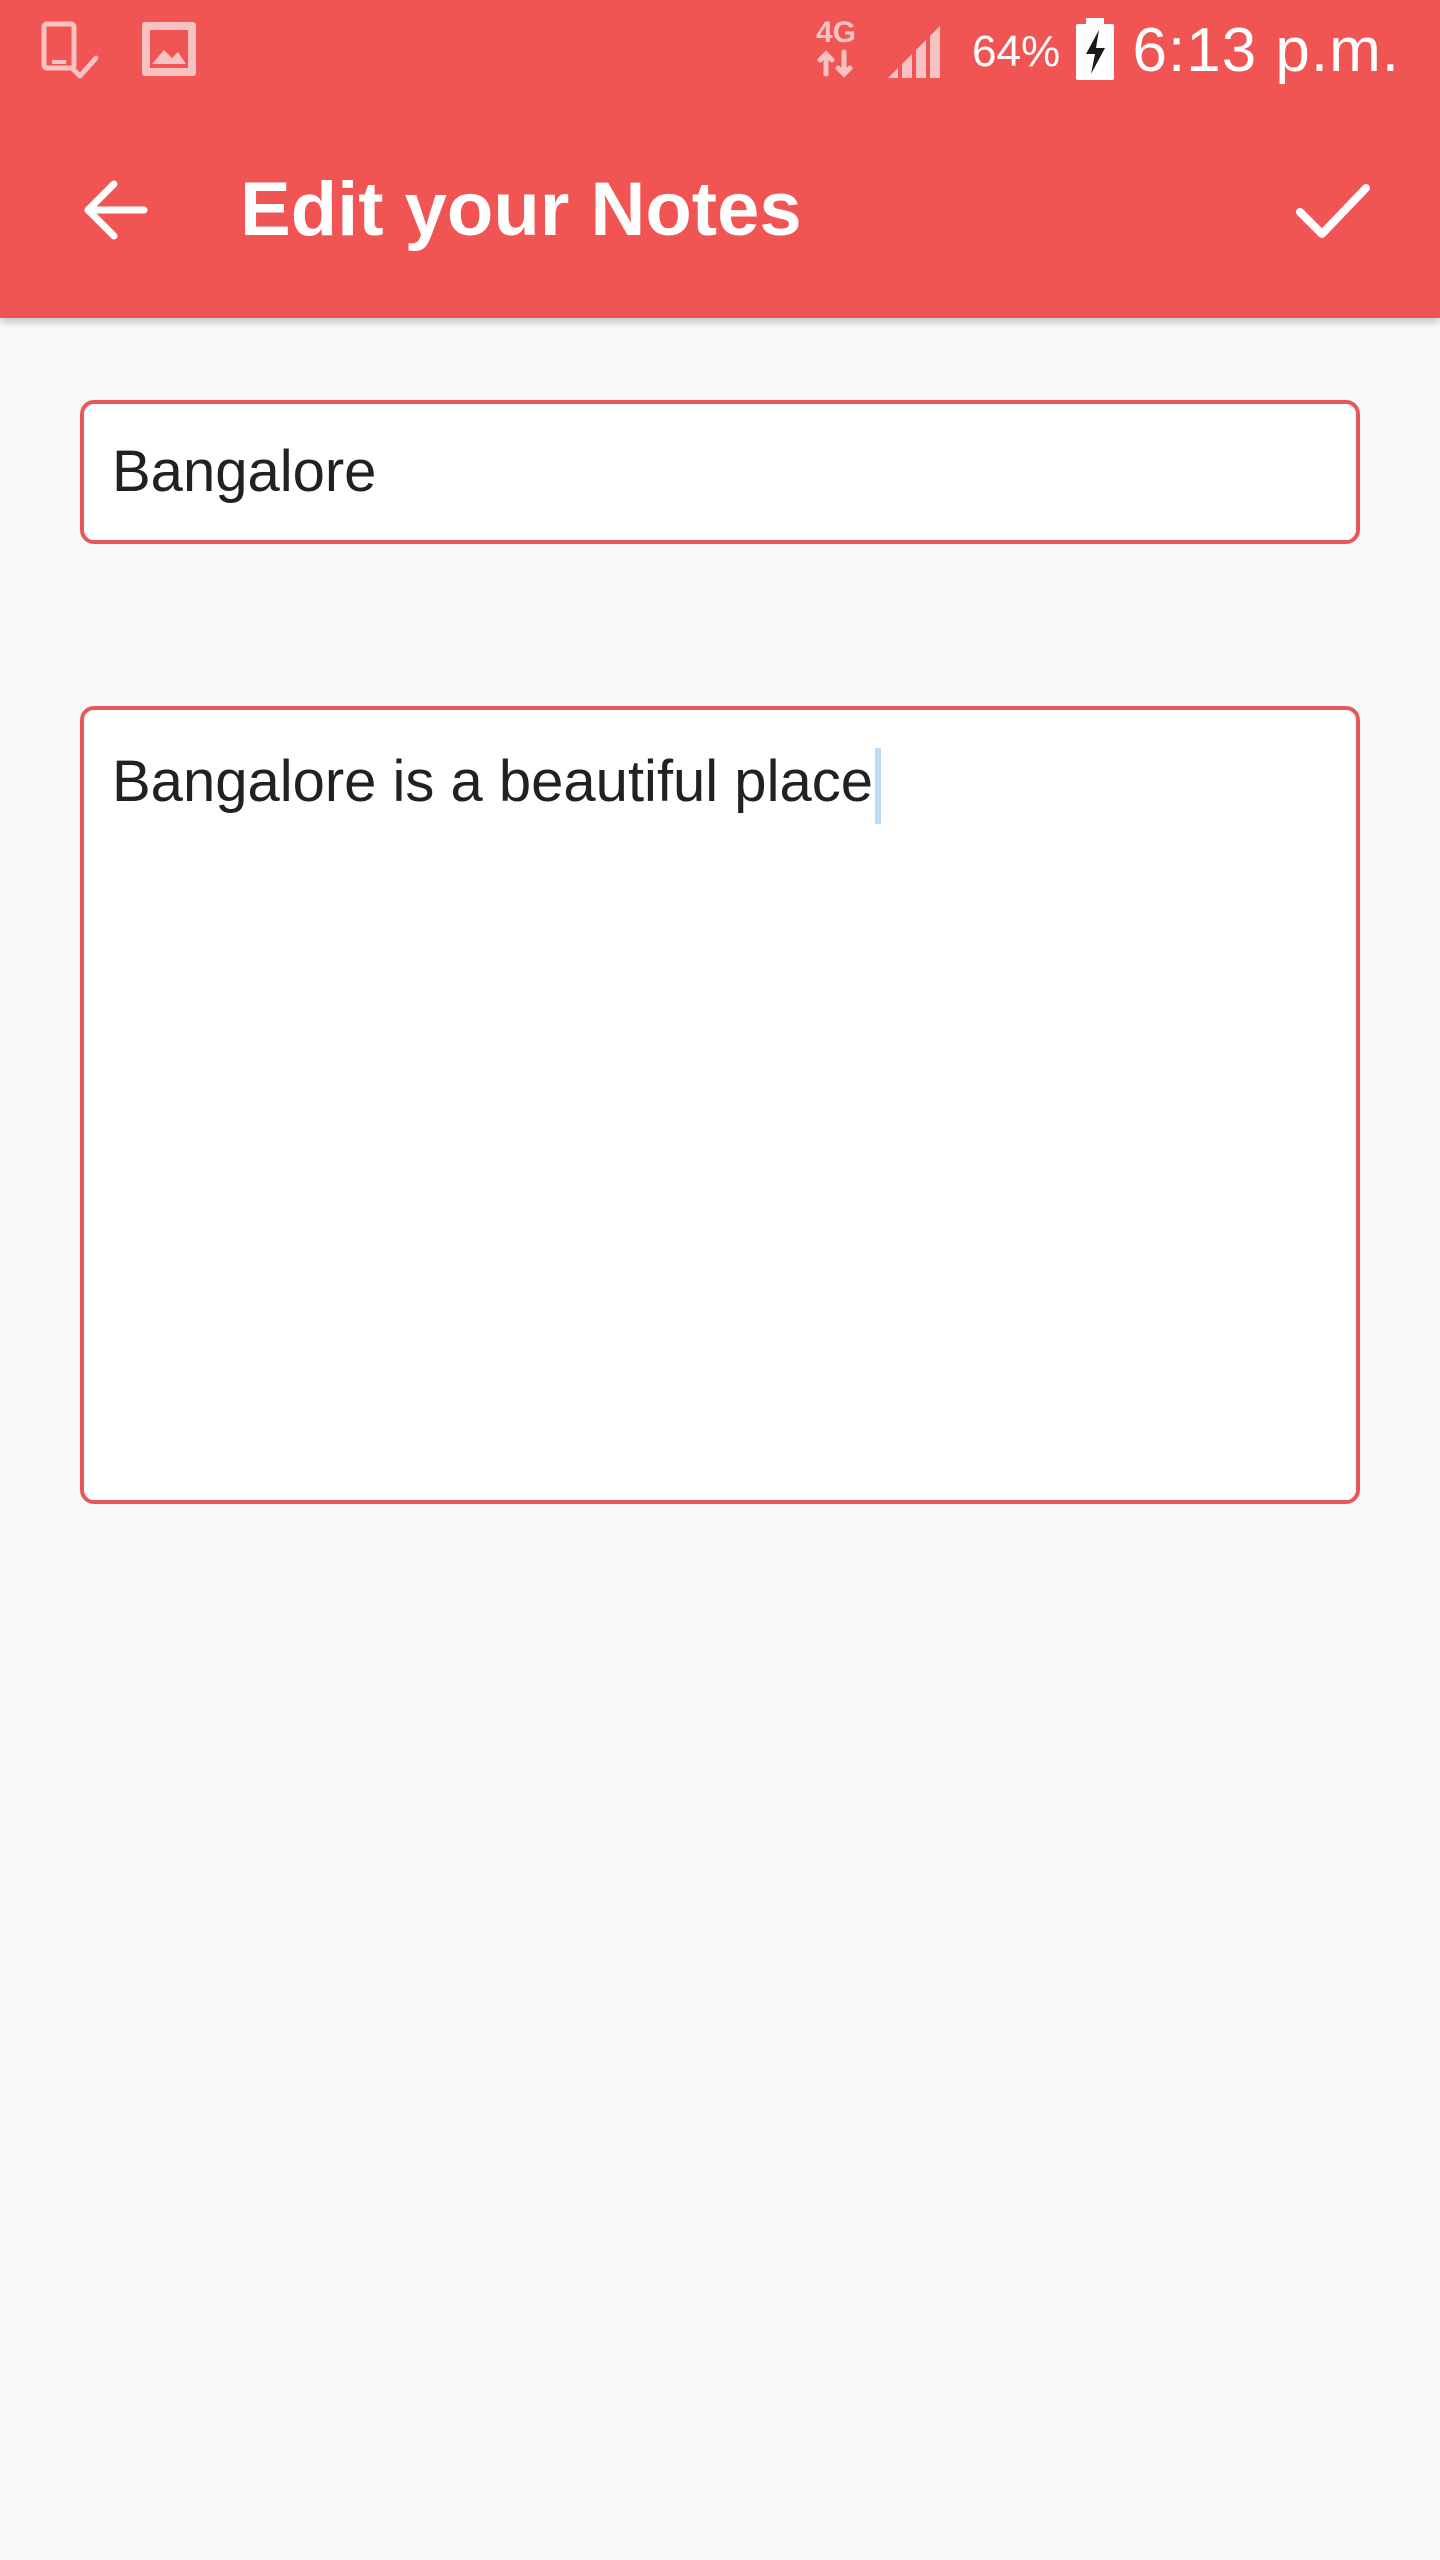 This screenshot has height=2560, width=1440. Describe the element at coordinates (914, 52) in the screenshot. I see `signal-strength-icon` at that location.